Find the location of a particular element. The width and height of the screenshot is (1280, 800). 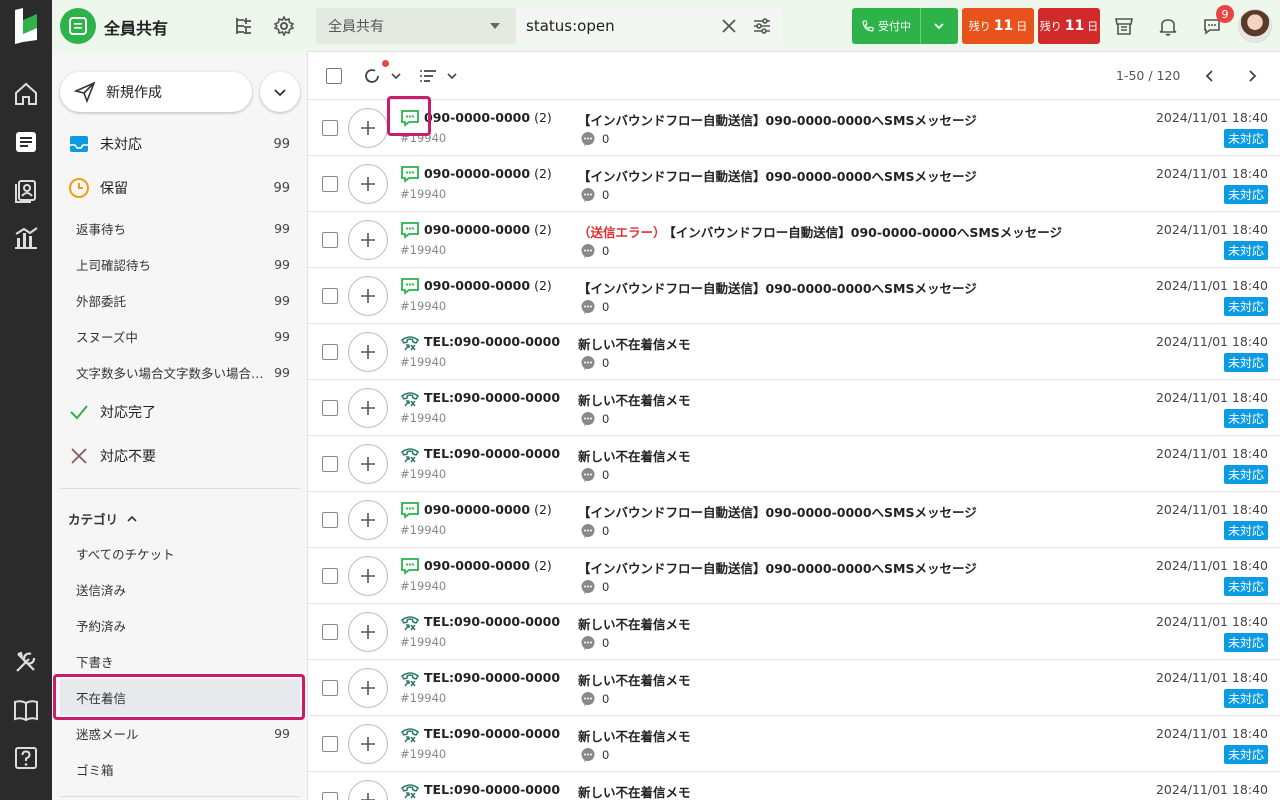

call-status-button: 受付中 is located at coordinates (905, 26).